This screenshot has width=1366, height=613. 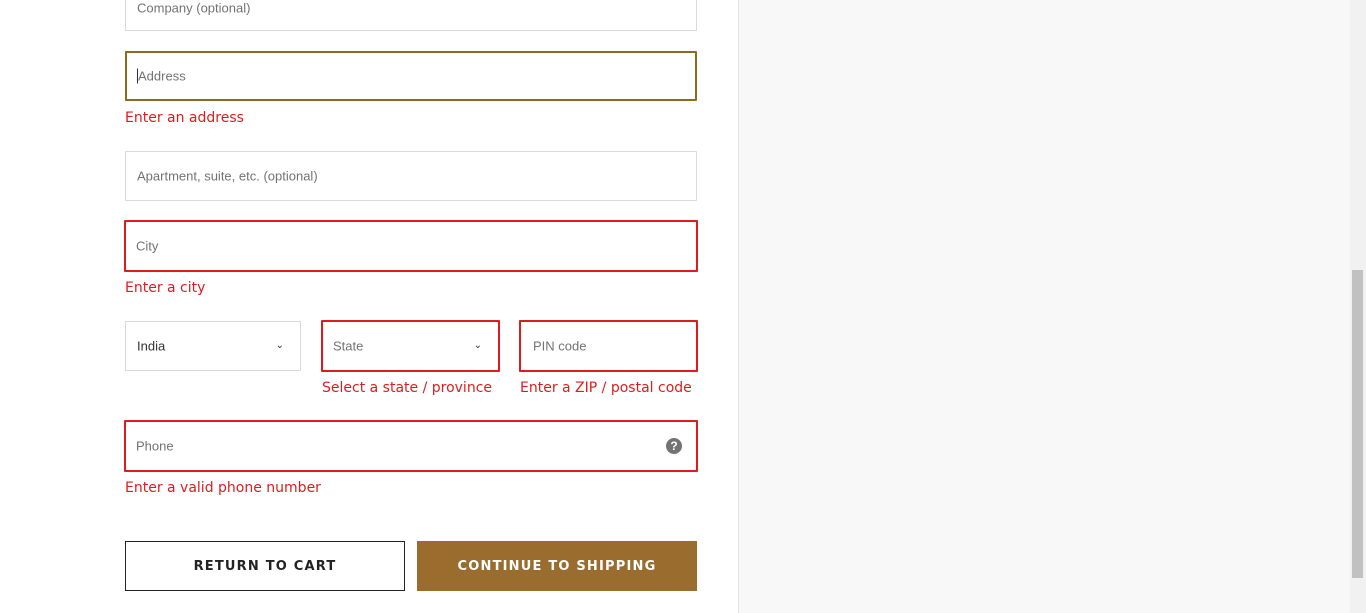 I want to click on city-error: Enter a city, so click(x=165, y=288).